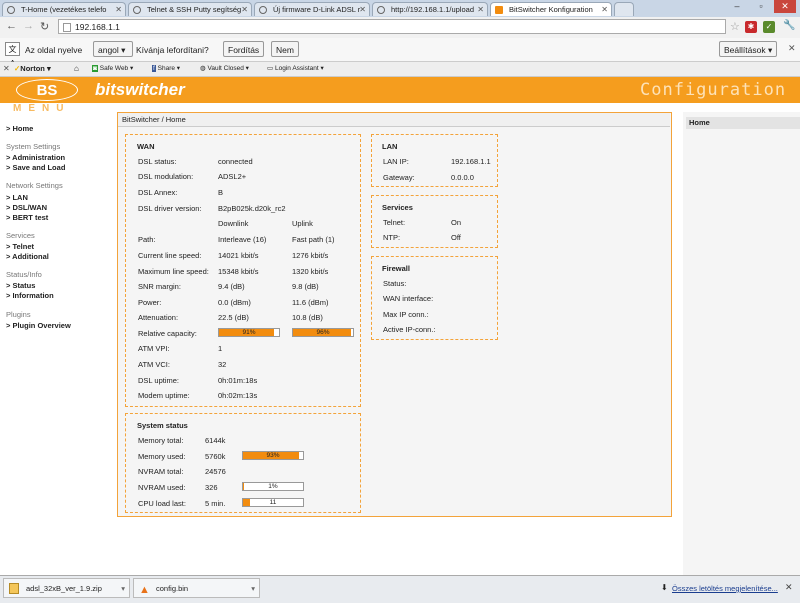 This screenshot has width=800, height=603. Describe the element at coordinates (76, 69) in the screenshot. I see `home-icon: ⌂` at that location.